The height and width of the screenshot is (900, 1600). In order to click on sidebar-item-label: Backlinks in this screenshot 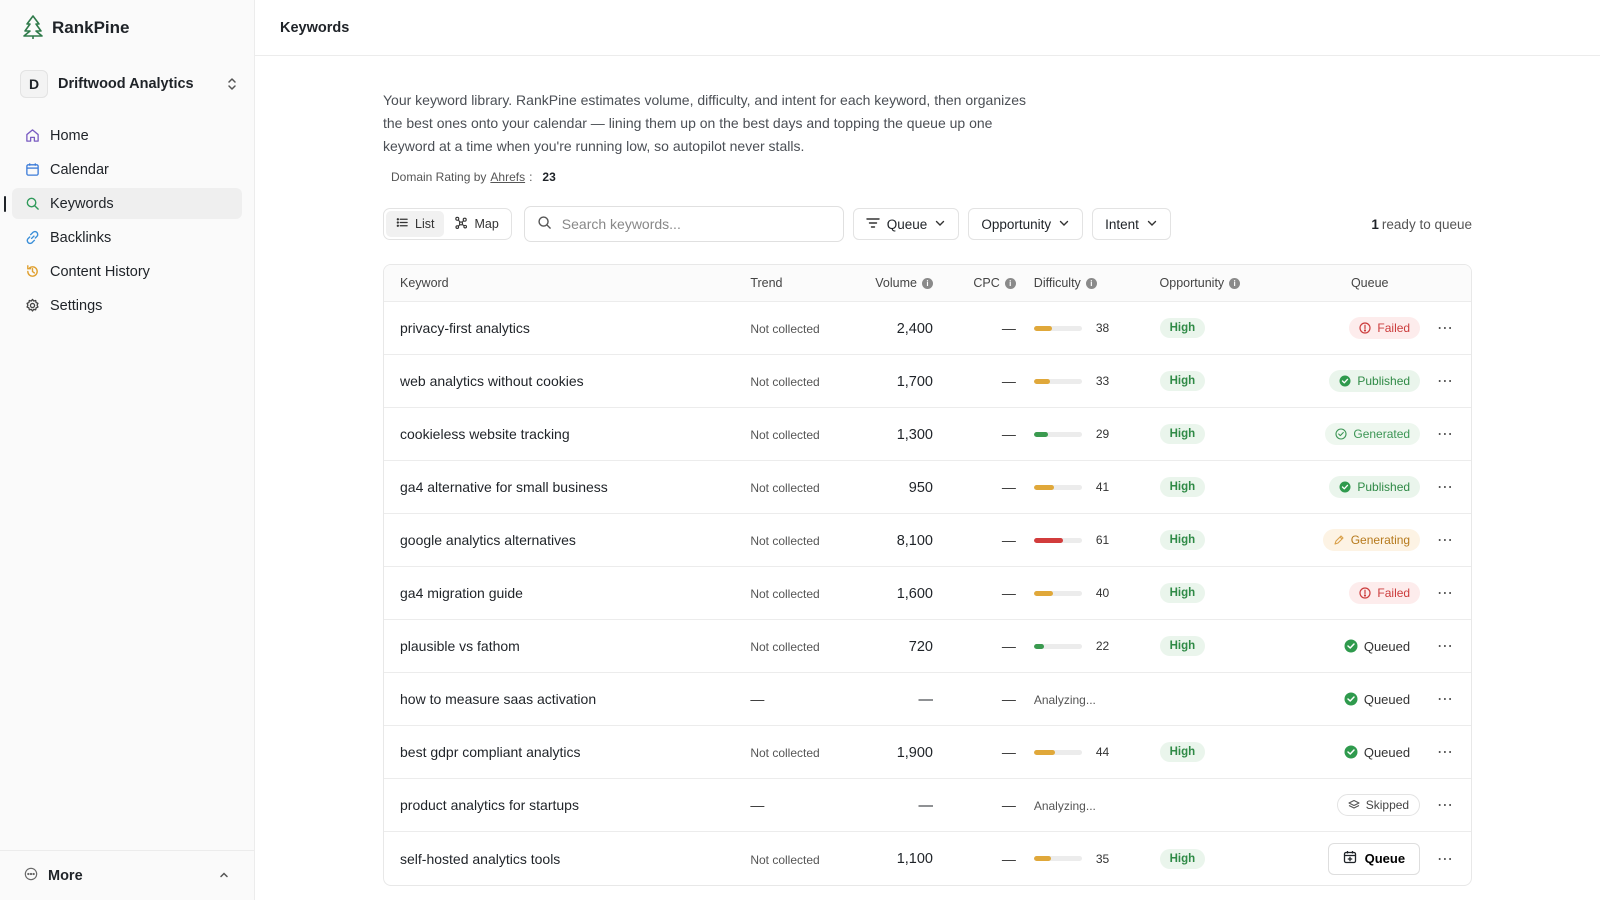, I will do `click(81, 237)`.